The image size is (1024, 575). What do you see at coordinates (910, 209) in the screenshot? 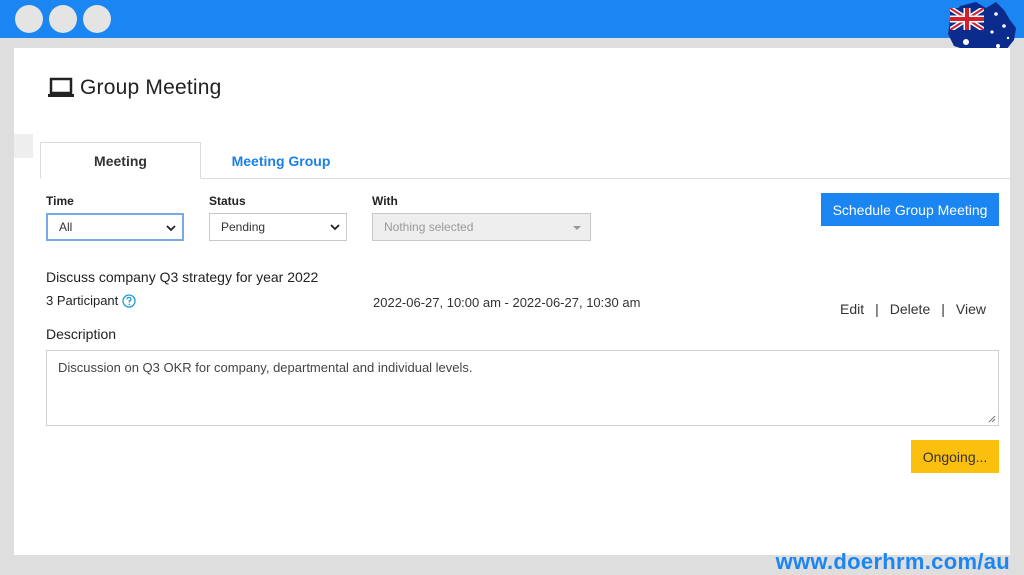
I see `schedule-group-meeting-button: Schedule Group Meeting` at bounding box center [910, 209].